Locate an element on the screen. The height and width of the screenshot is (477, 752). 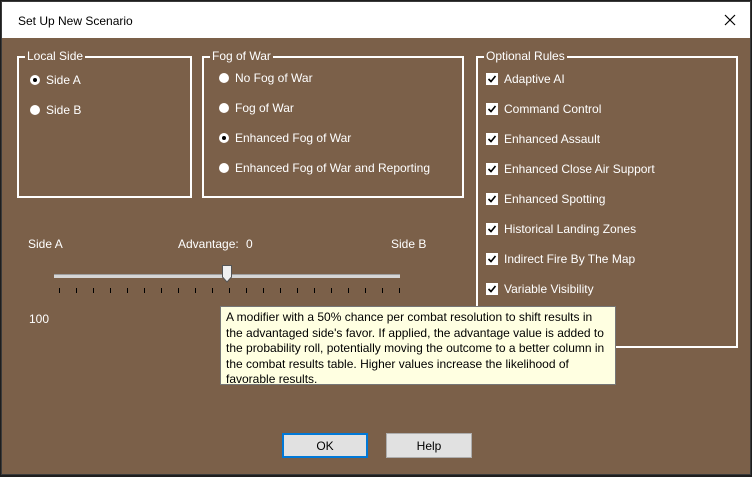
optional-rule-checkbox: Historical Landing Zones is located at coordinates (561, 229).